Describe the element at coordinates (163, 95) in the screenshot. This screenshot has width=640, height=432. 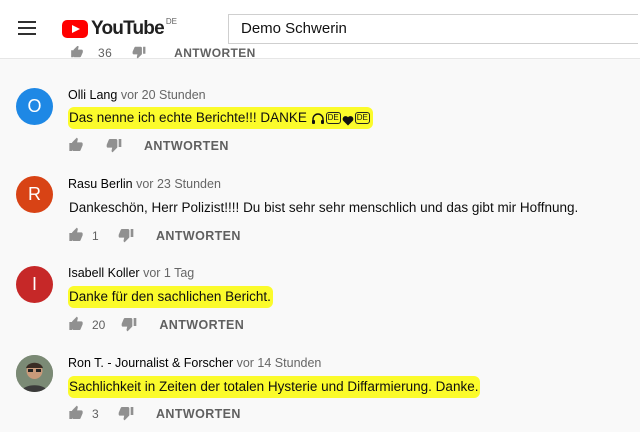
I see `comment-time: vor 20 Stunden` at that location.